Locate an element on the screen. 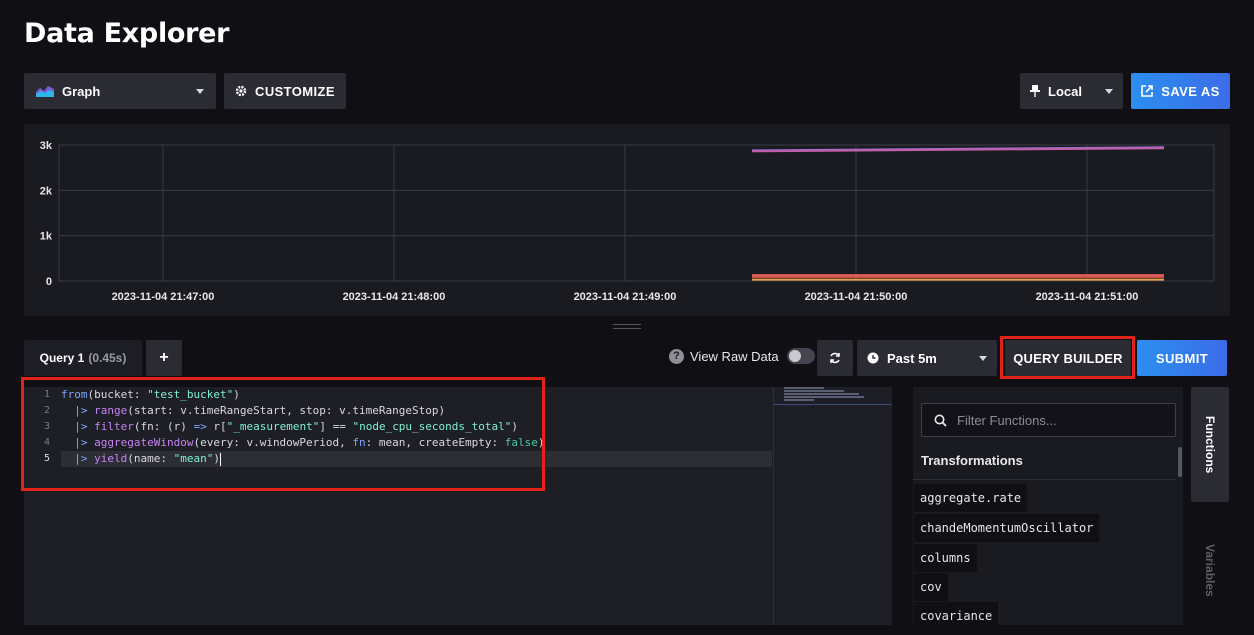 The height and width of the screenshot is (635, 1254). save-as-button: SAVE AS is located at coordinates (1180, 91).